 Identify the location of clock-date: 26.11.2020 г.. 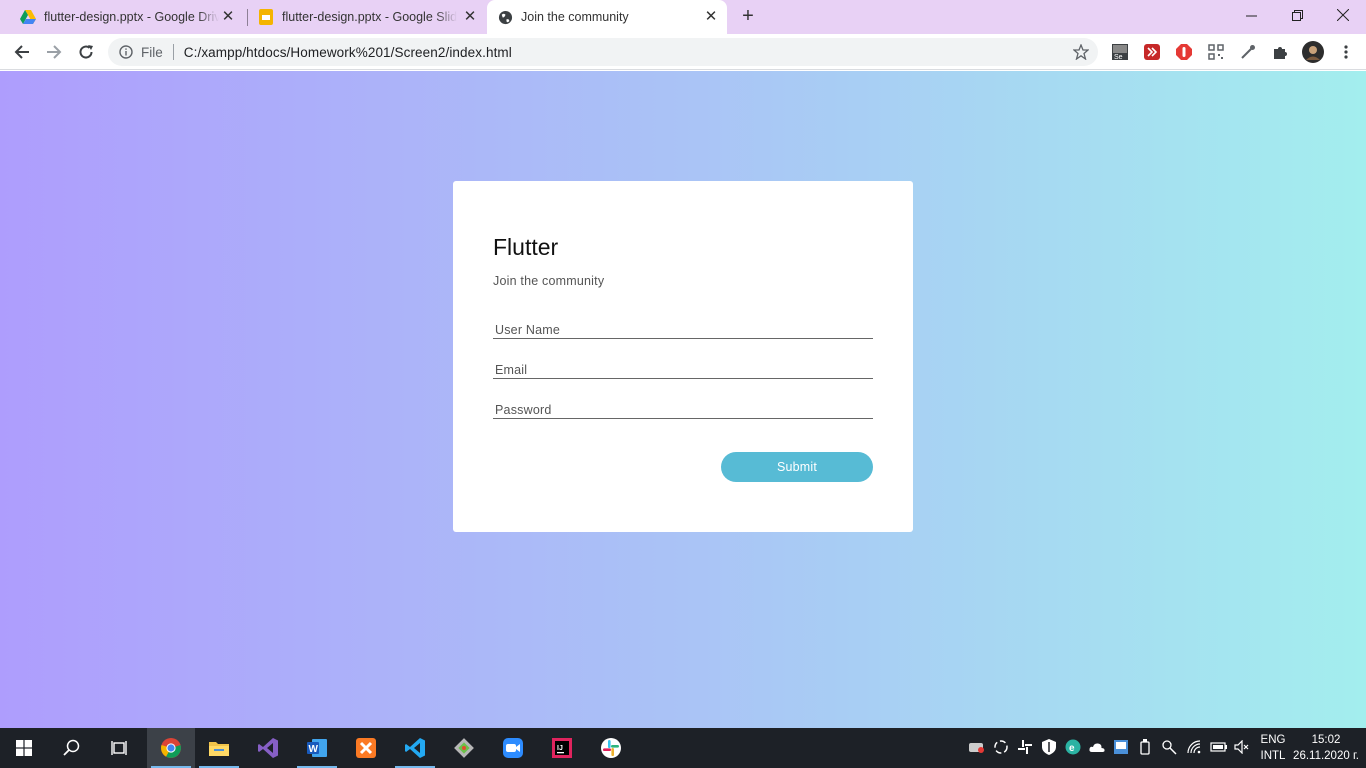
(1326, 756).